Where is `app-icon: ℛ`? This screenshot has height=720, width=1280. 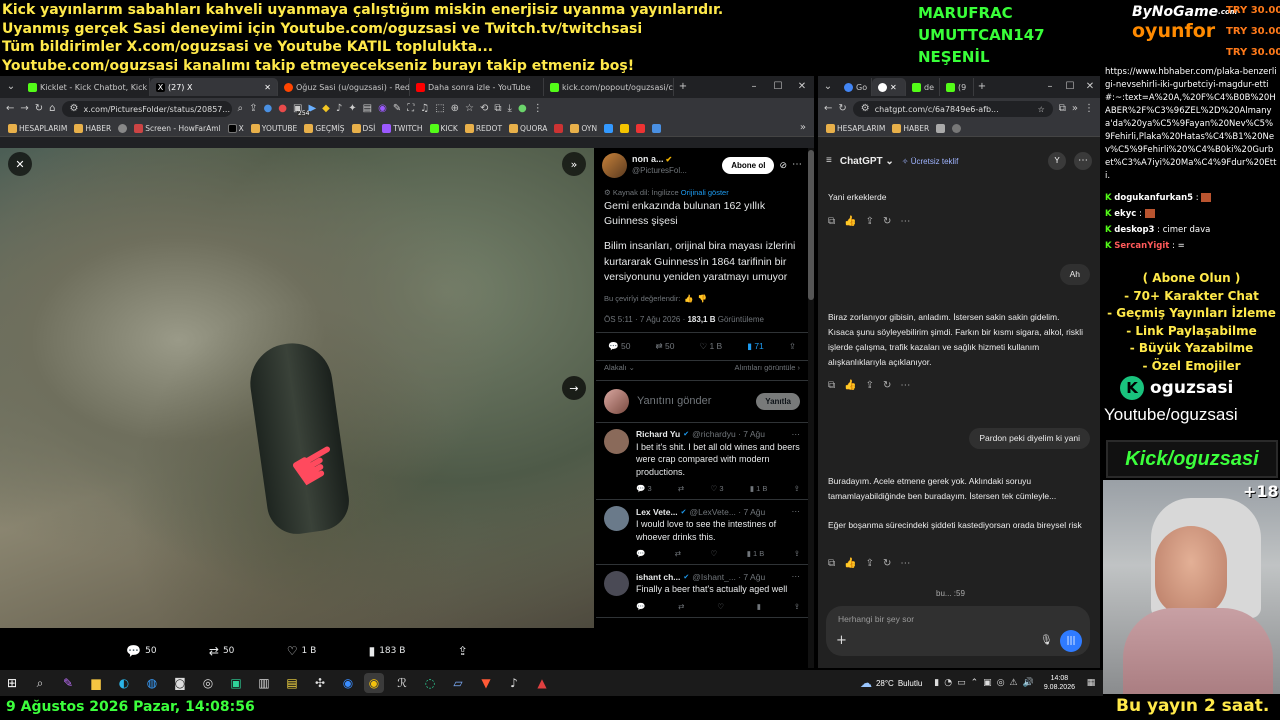 app-icon: ℛ is located at coordinates (402, 683).